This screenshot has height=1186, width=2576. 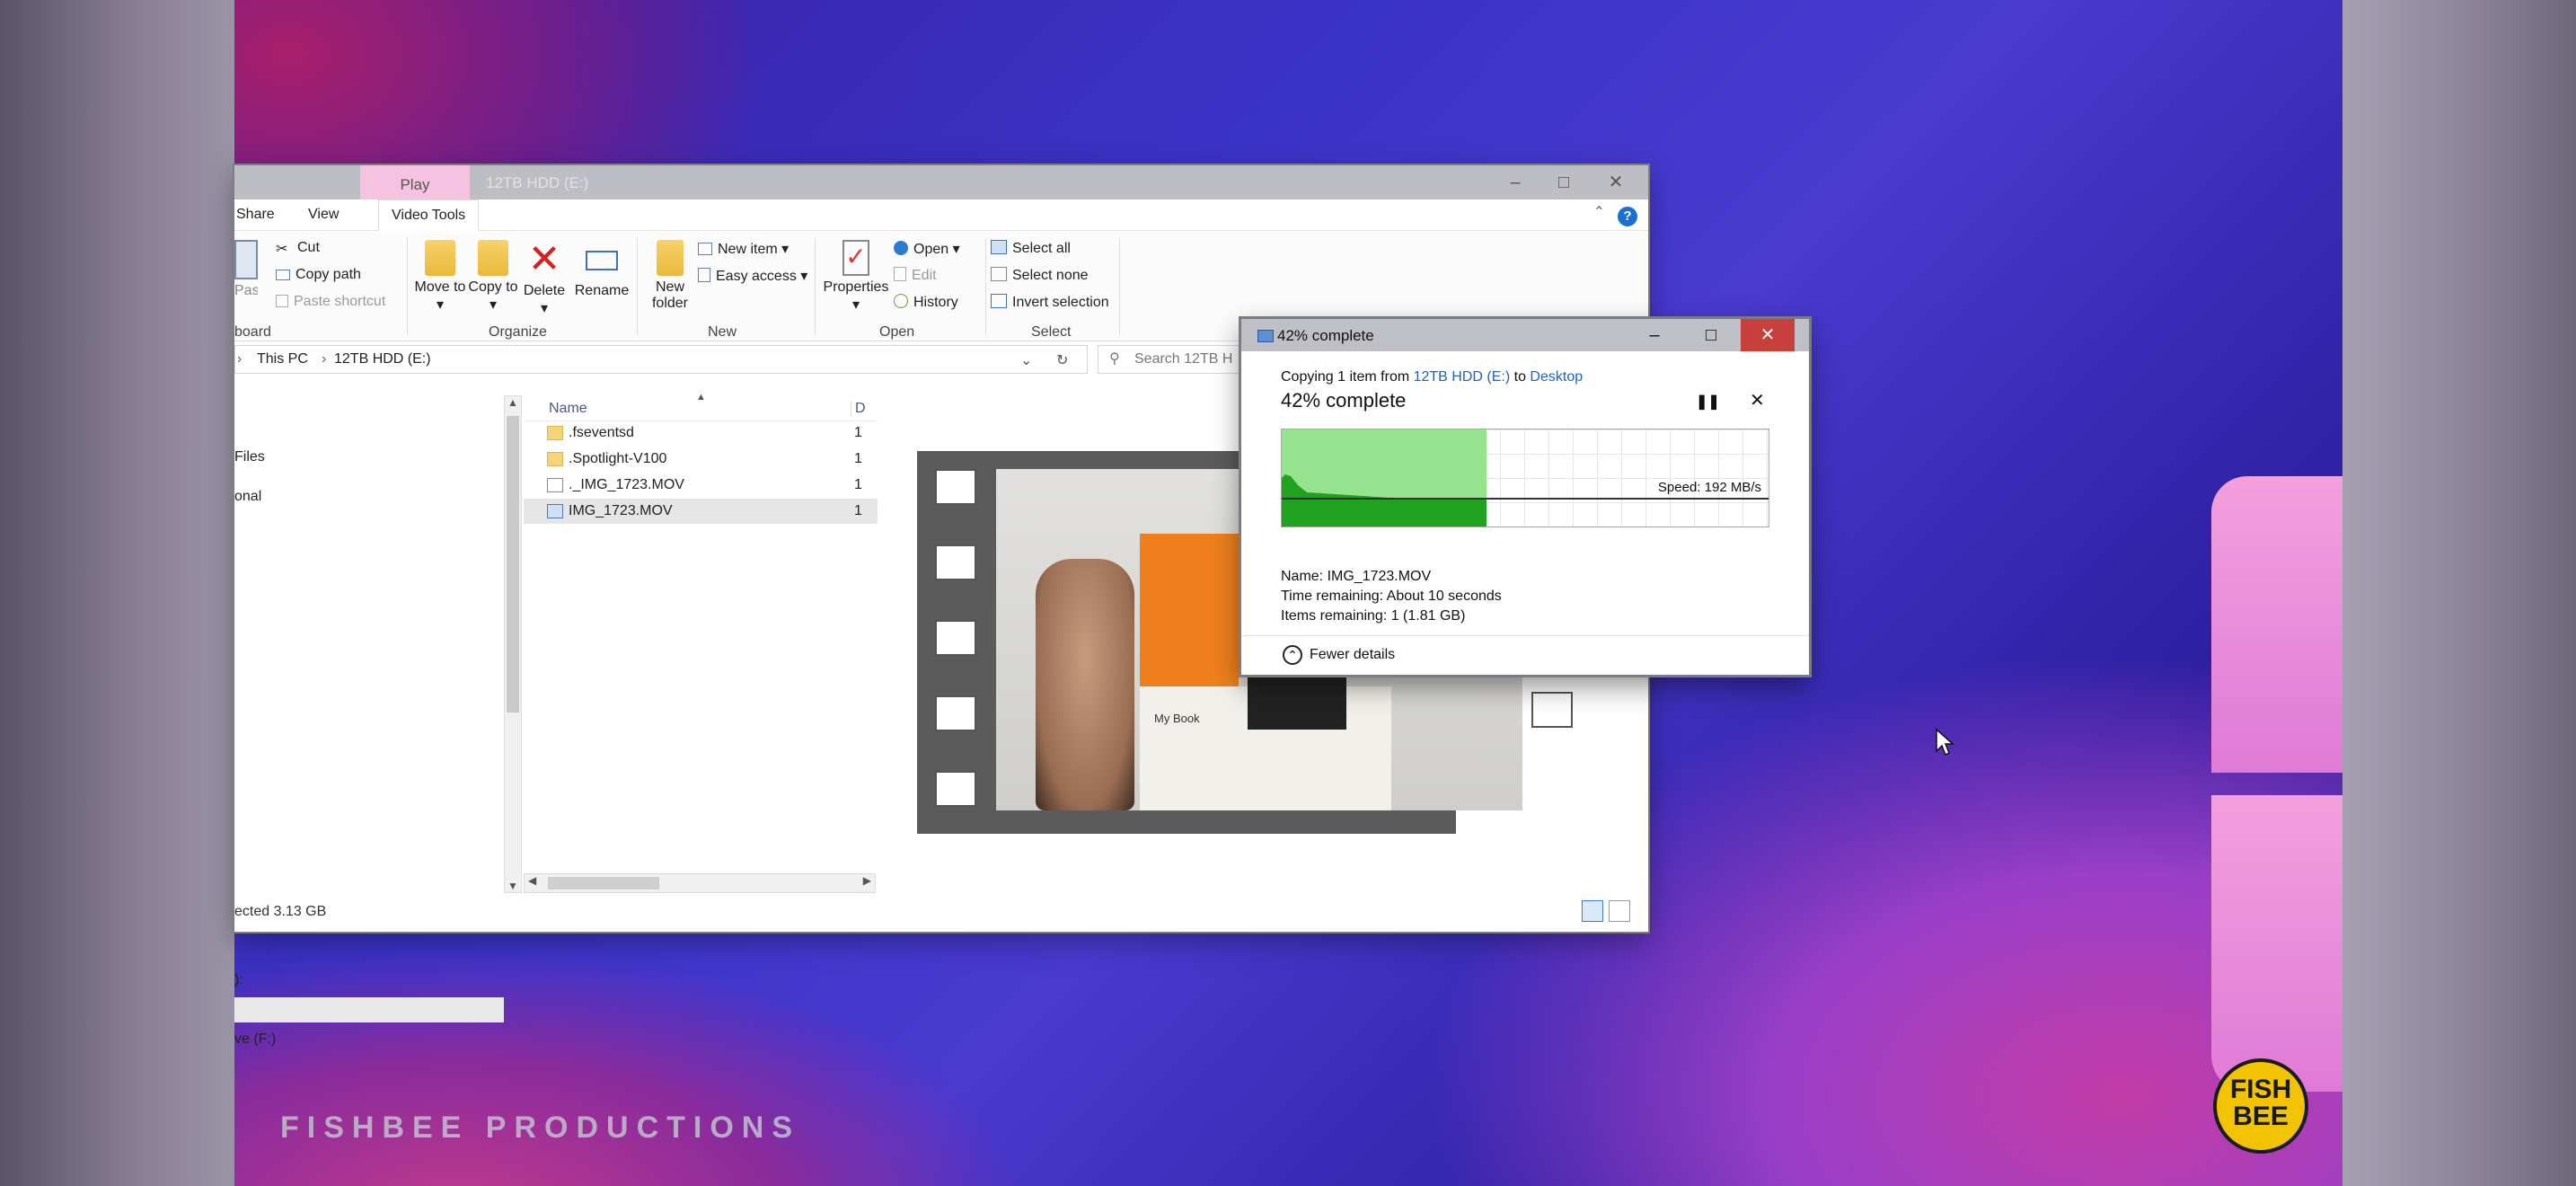 I want to click on cut-button: ✂ Cut, so click(x=298, y=248).